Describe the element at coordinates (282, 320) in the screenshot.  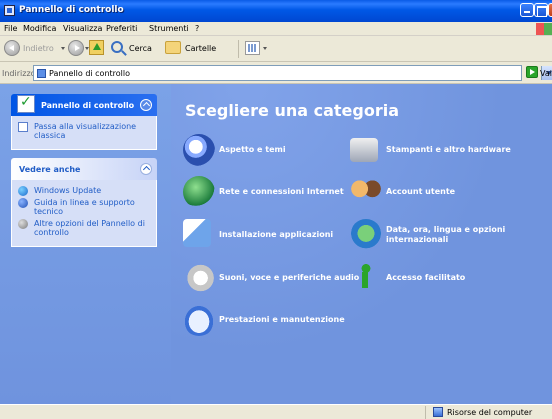
I see `category-label: Prestazioni e manutenzione` at that location.